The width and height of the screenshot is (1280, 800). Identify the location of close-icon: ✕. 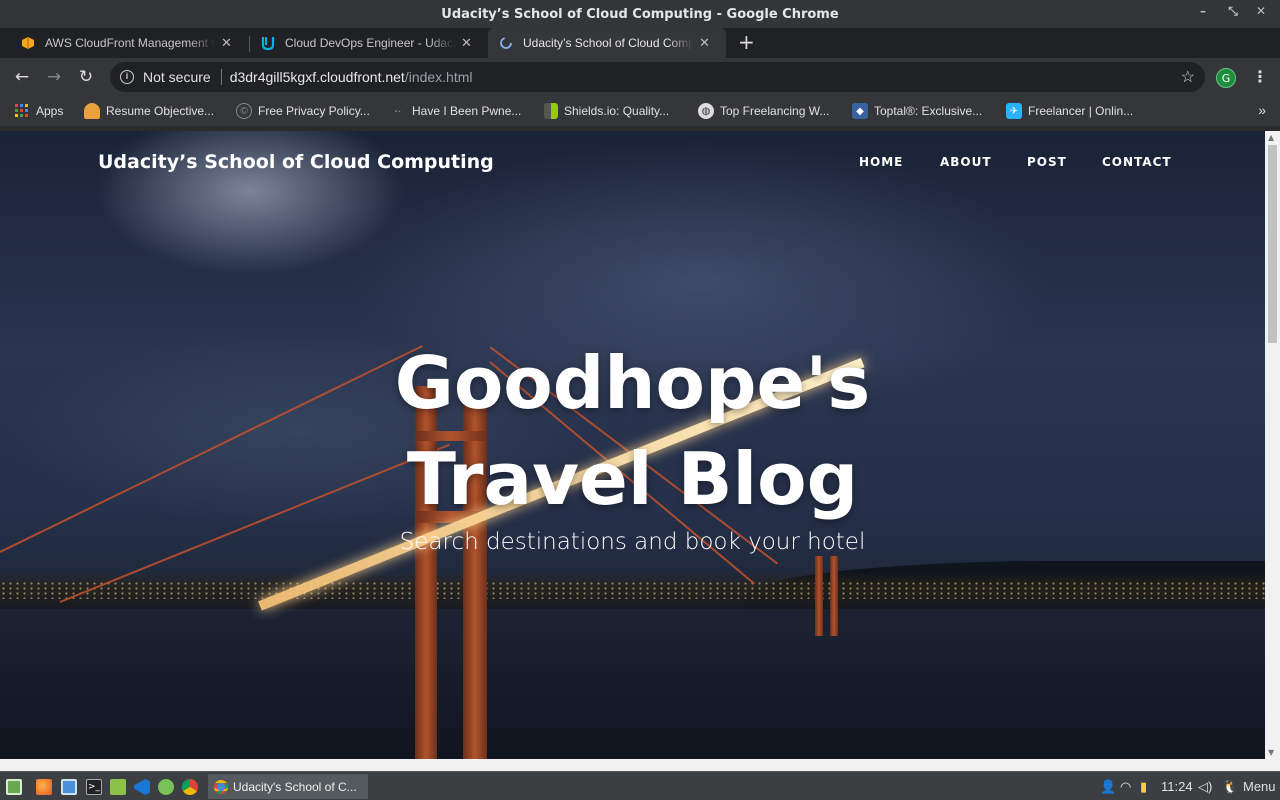
(1261, 11).